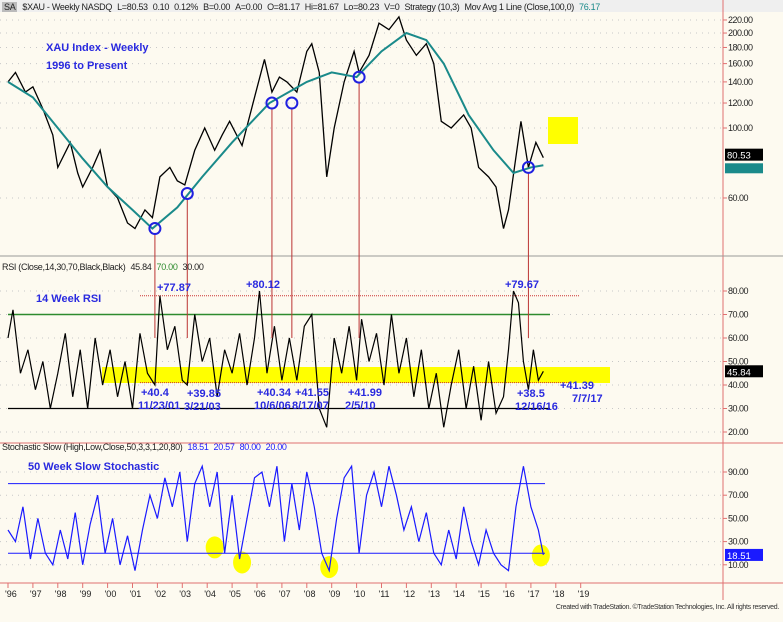  I want to click on price-tick-label: 220.00, so click(740, 20).